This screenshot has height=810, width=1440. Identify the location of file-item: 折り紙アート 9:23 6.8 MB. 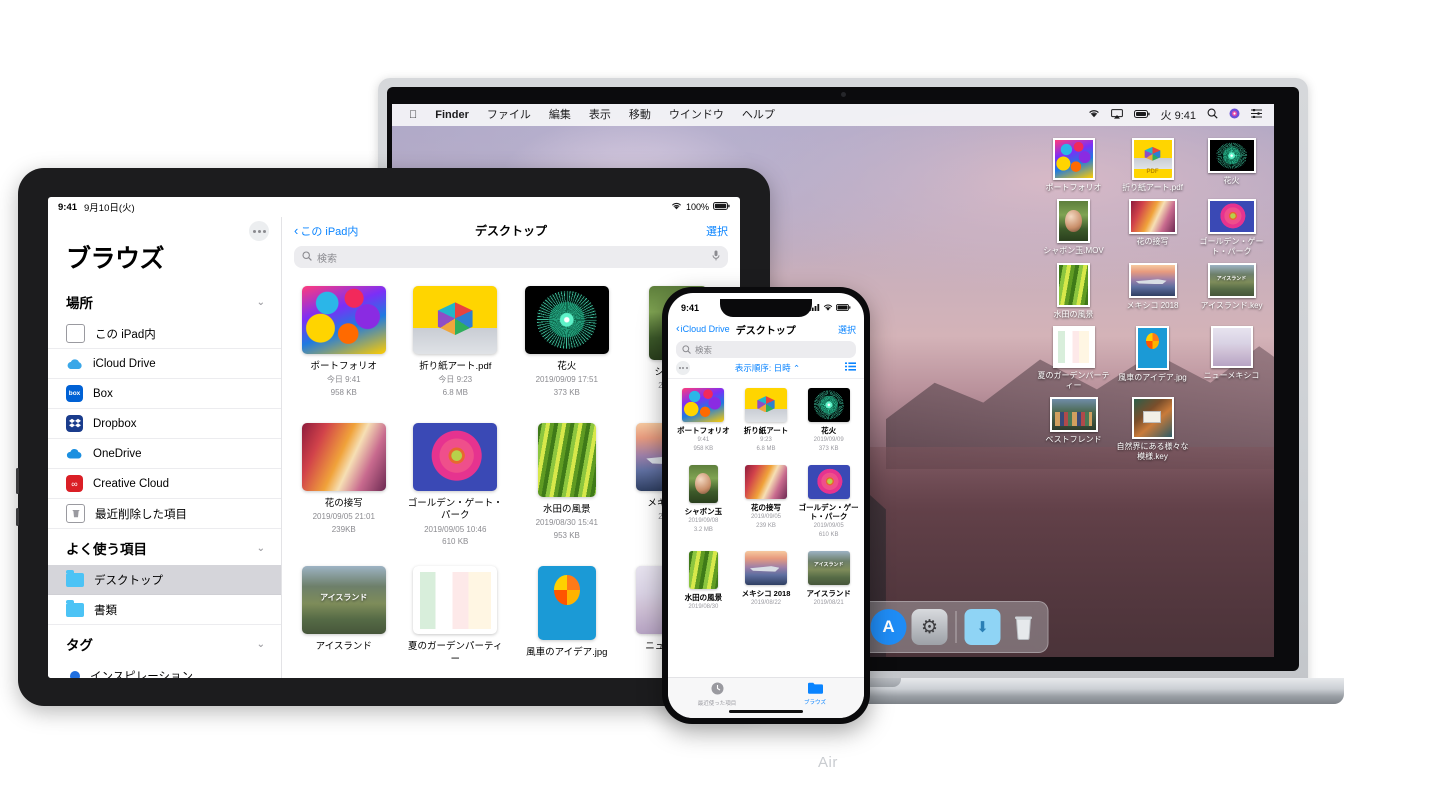
(766, 421).